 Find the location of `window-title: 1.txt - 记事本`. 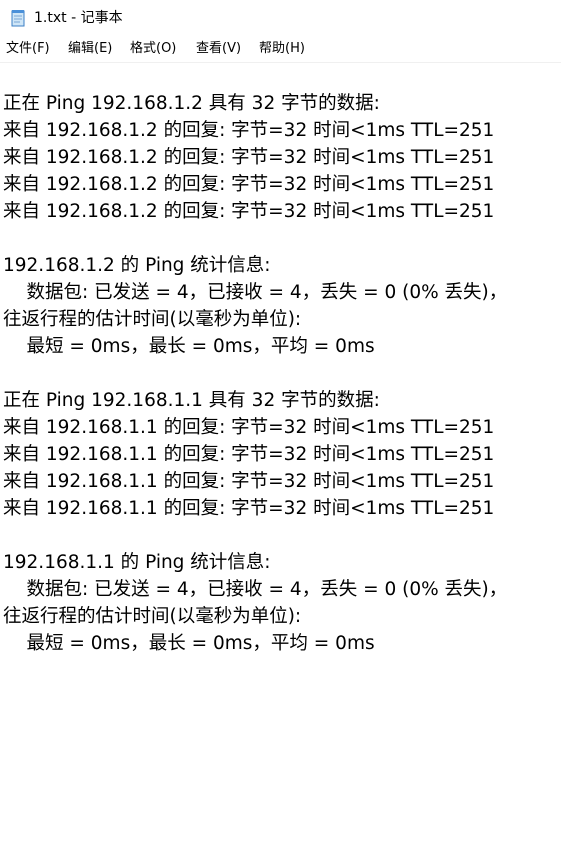

window-title: 1.txt - 记事本 is located at coordinates (78, 18).